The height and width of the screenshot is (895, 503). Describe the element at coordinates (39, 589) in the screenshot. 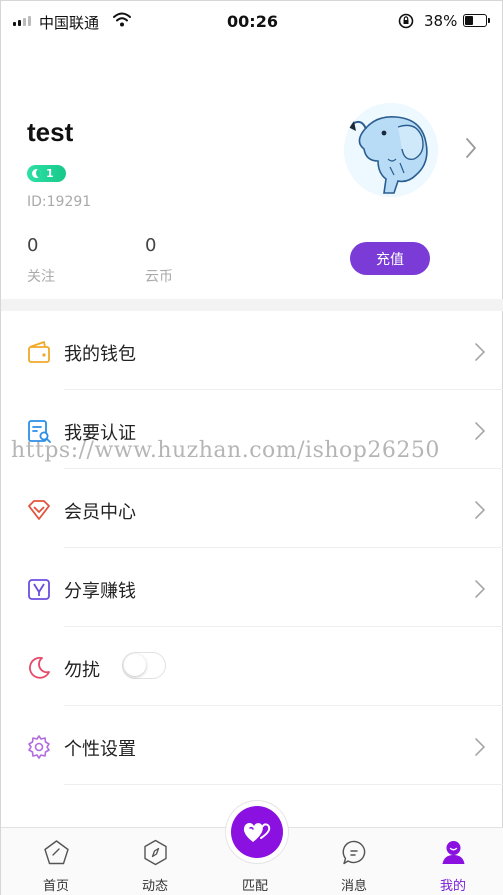

I see `share-money-icon` at that location.